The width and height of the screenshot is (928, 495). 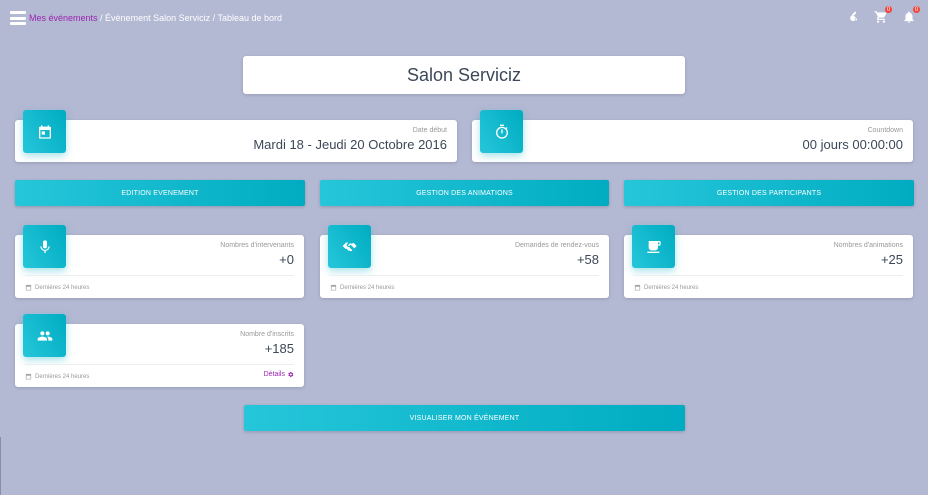 I want to click on left-edge-line, so click(x=0, y=466).